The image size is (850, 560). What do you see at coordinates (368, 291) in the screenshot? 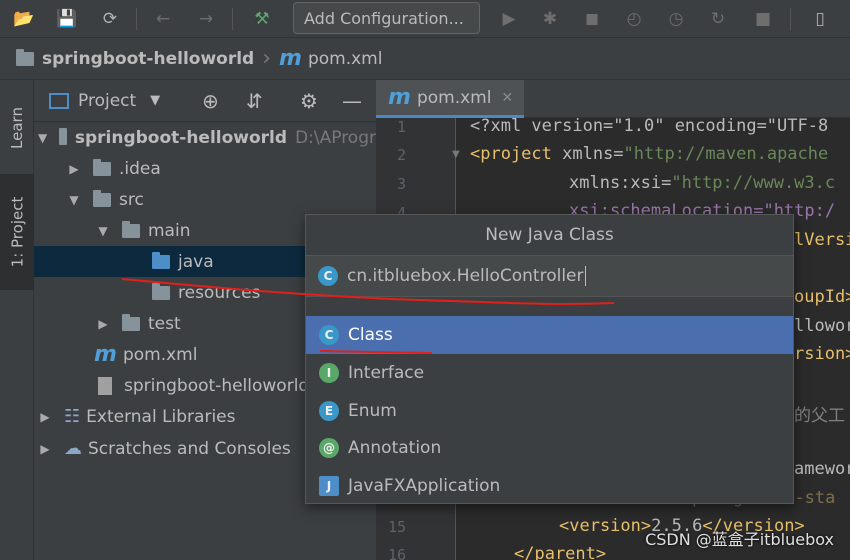
I see `red-underline-java` at bounding box center [368, 291].